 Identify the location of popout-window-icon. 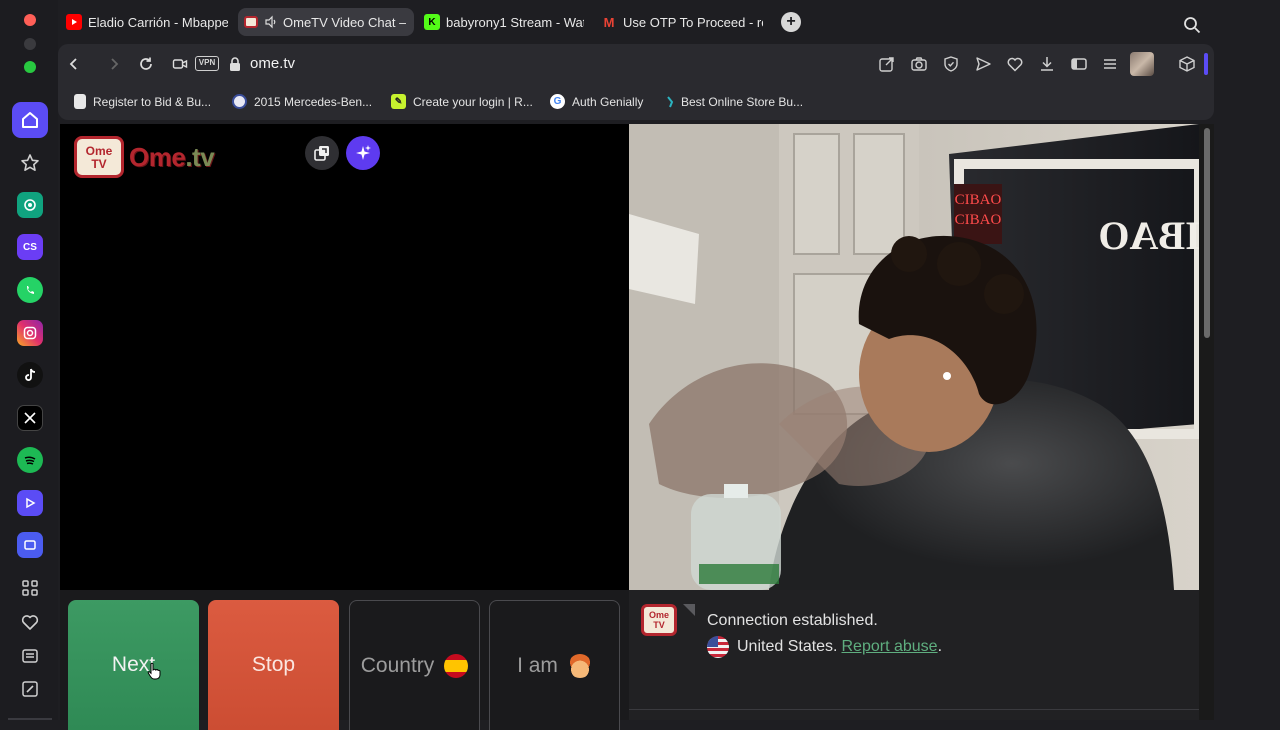
(321, 153).